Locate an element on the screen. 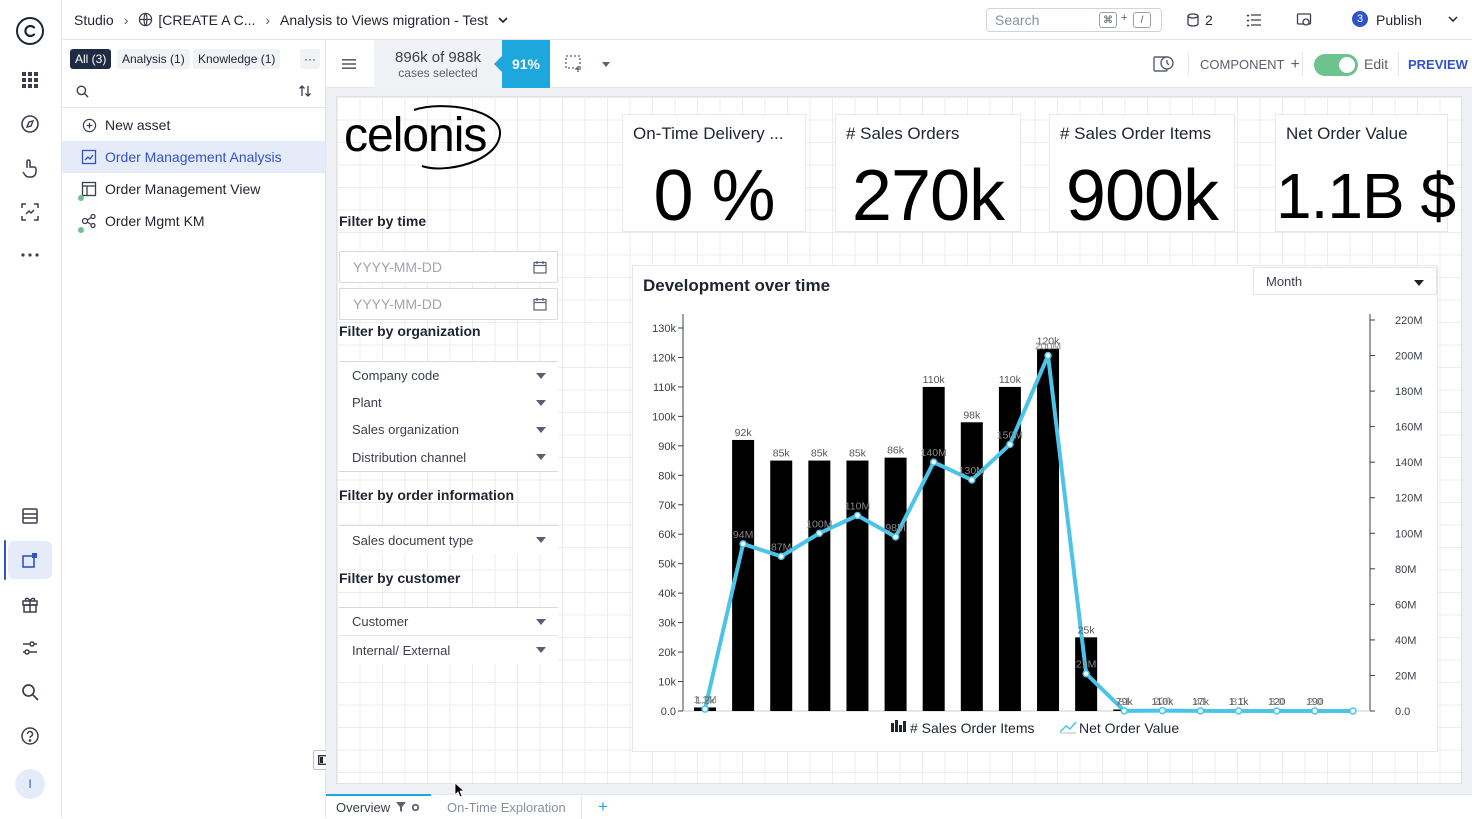 The height and width of the screenshot is (819, 1472). kpi-net-order-value: Net Order Value 1.1B $ is located at coordinates (1365, 173).